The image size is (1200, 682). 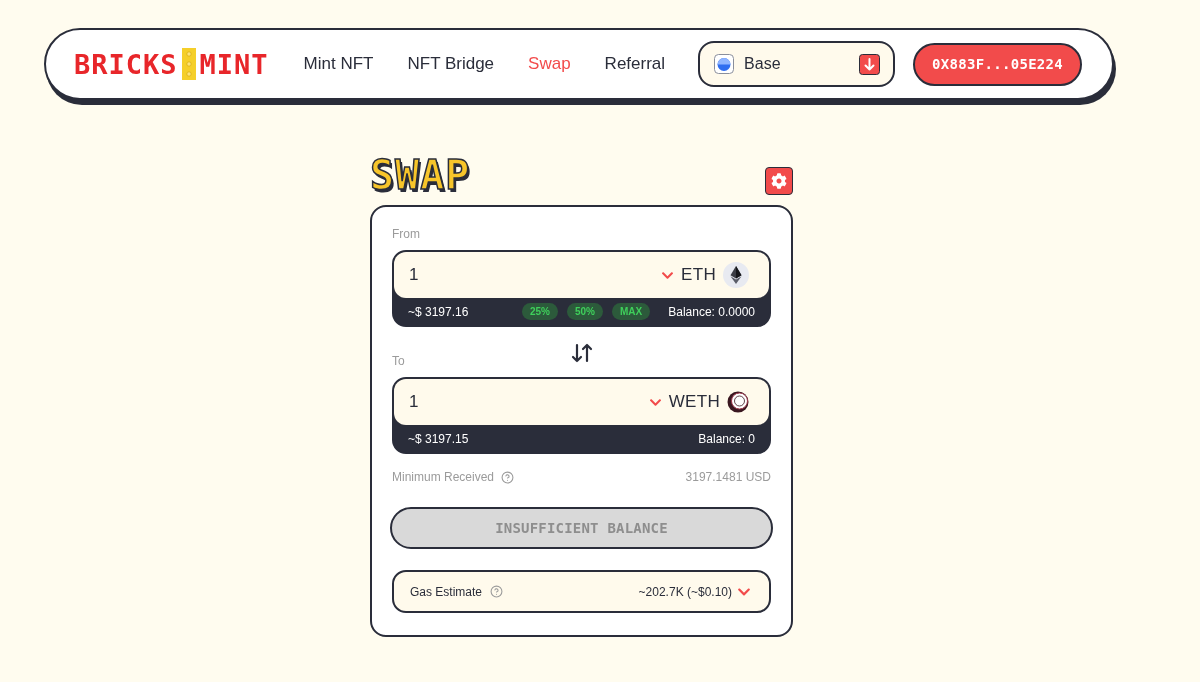 What do you see at coordinates (420, 175) in the screenshot?
I see `page-title: SWAP` at bounding box center [420, 175].